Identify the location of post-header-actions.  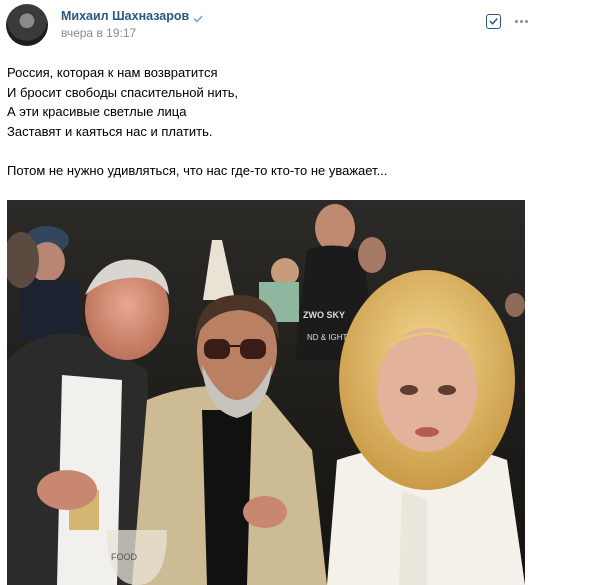
(507, 21).